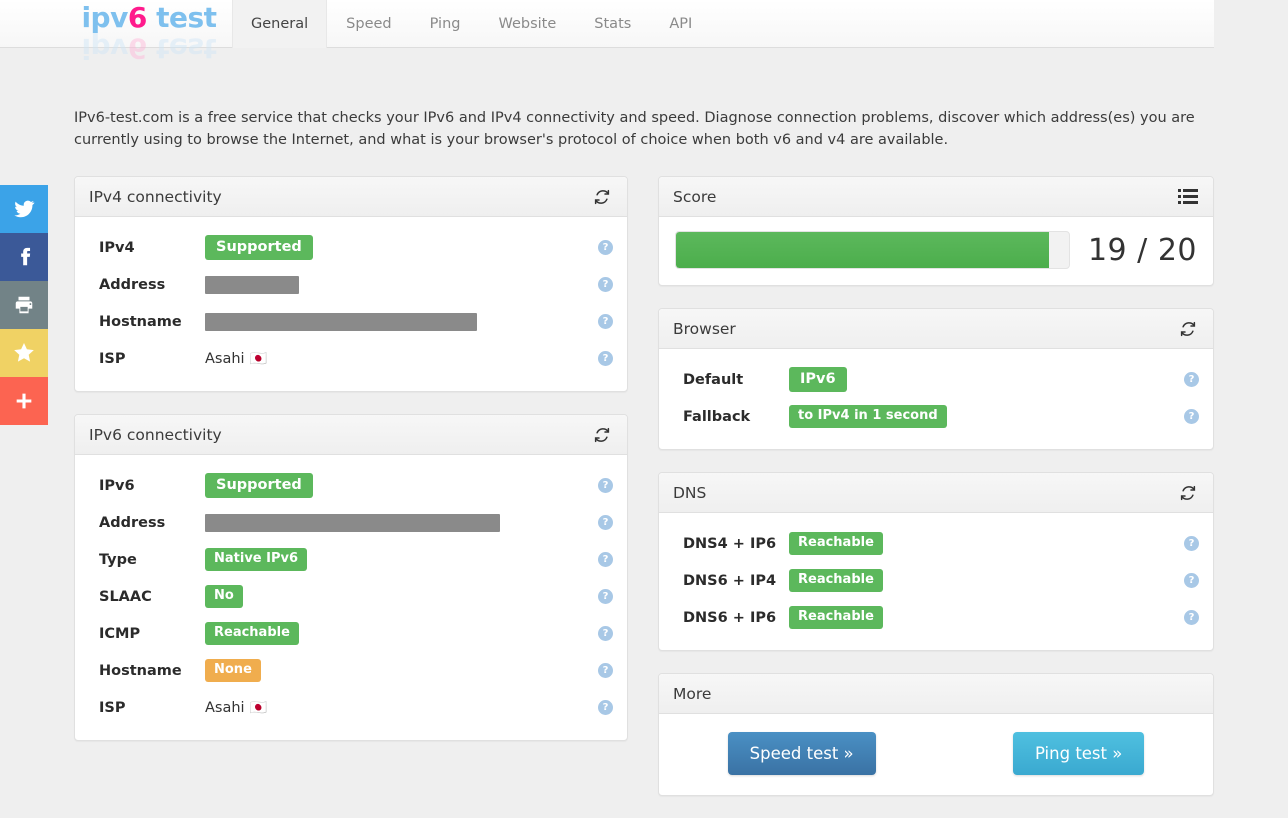  I want to click on favorite-button, so click(24, 353).